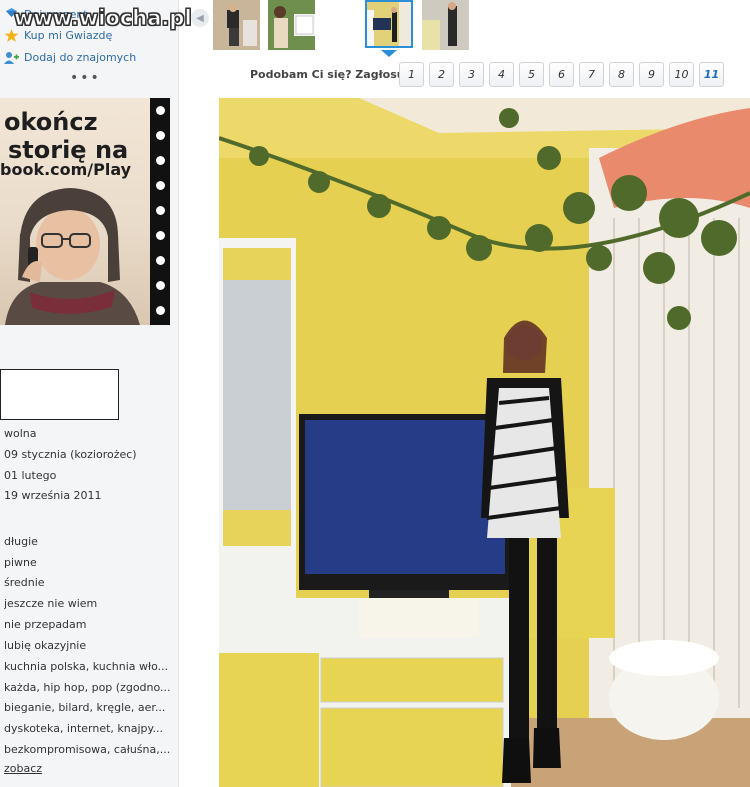 The width and height of the screenshot is (750, 787). Describe the element at coordinates (160, 211) in the screenshot. I see `film-strip-decoration` at that location.